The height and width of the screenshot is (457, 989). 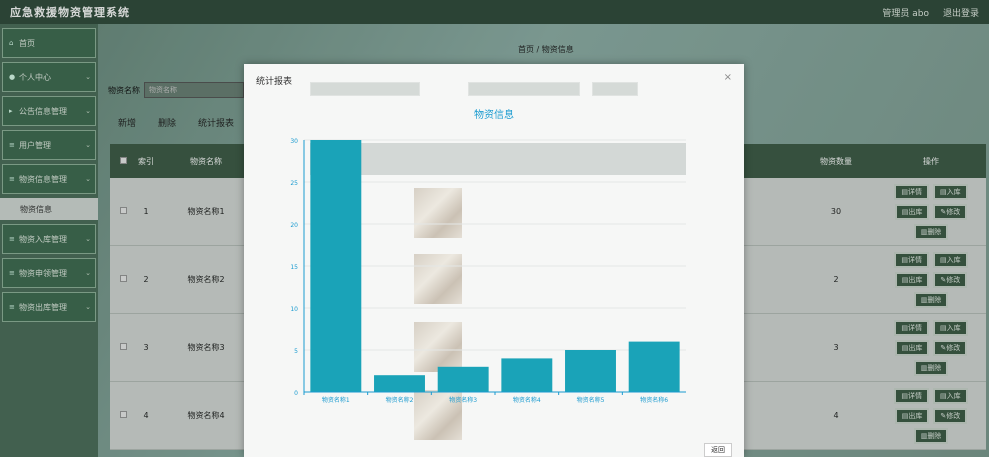 I want to click on x-tick-label: 物资名称5, so click(x=591, y=400).